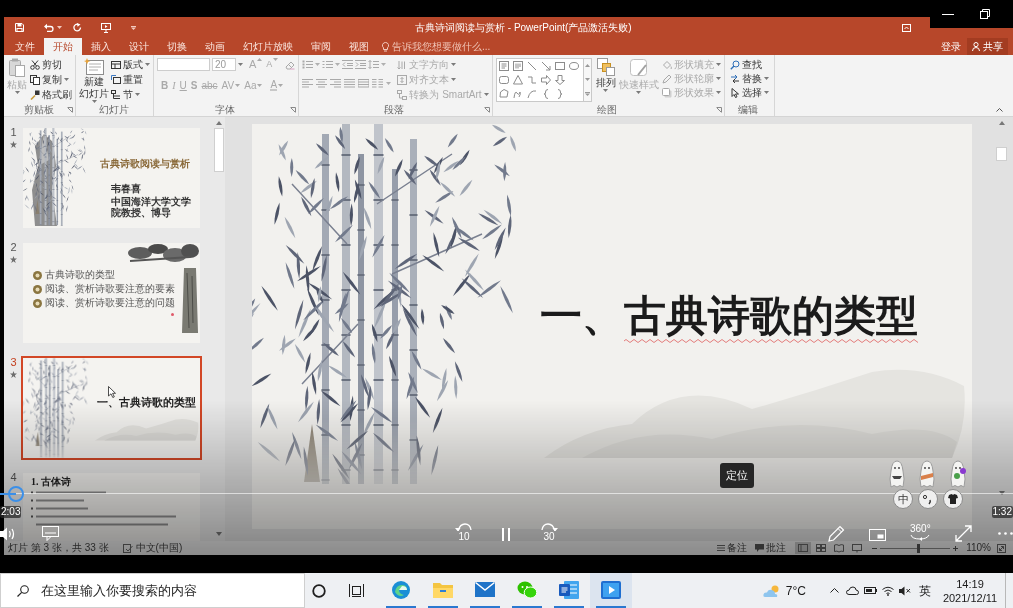  I want to click on decrease-indent-icon, so click(348, 64).